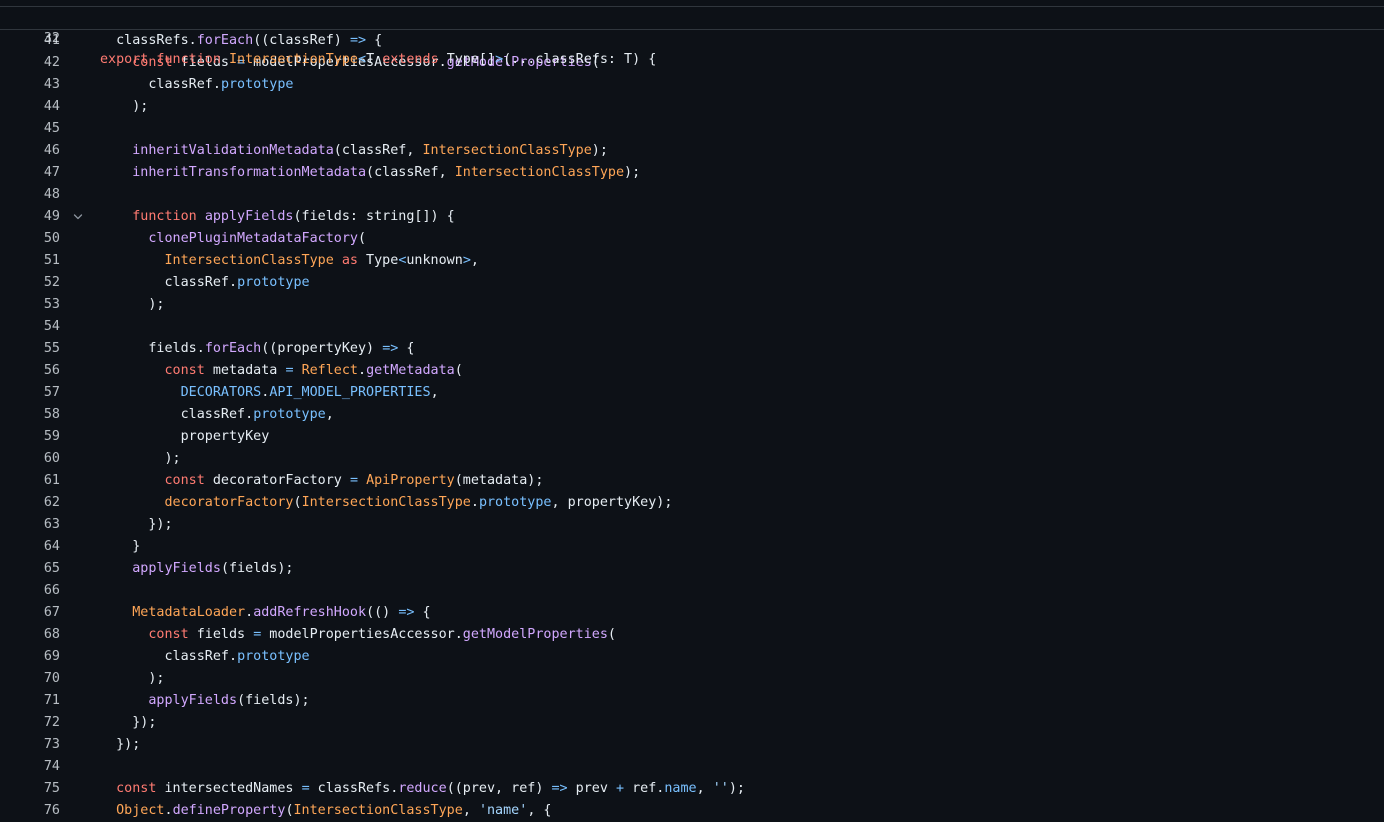  What do you see at coordinates (30, 569) in the screenshot?
I see `line-number: 65` at bounding box center [30, 569].